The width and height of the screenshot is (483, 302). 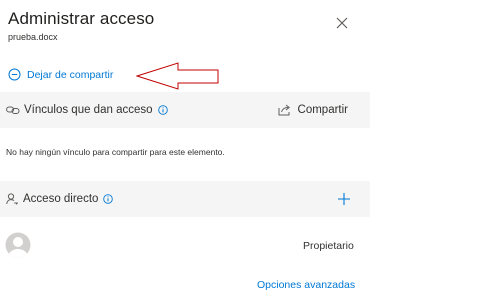 I want to click on stop-sharing-button: Dejar de compartir, so click(x=60, y=74).